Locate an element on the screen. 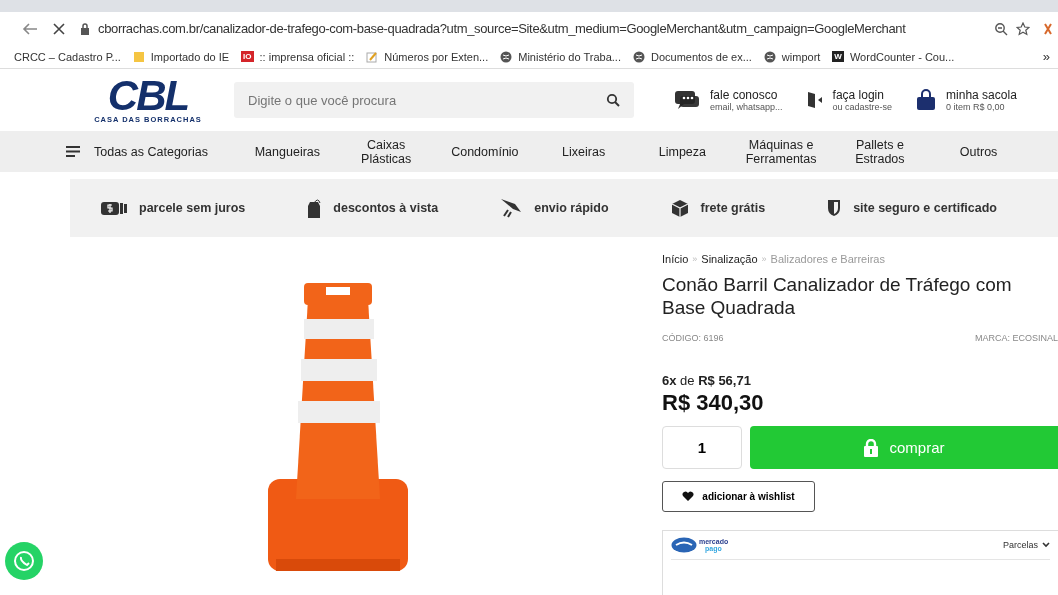  category-link: Máquinas e Ferramentas is located at coordinates (781, 151).